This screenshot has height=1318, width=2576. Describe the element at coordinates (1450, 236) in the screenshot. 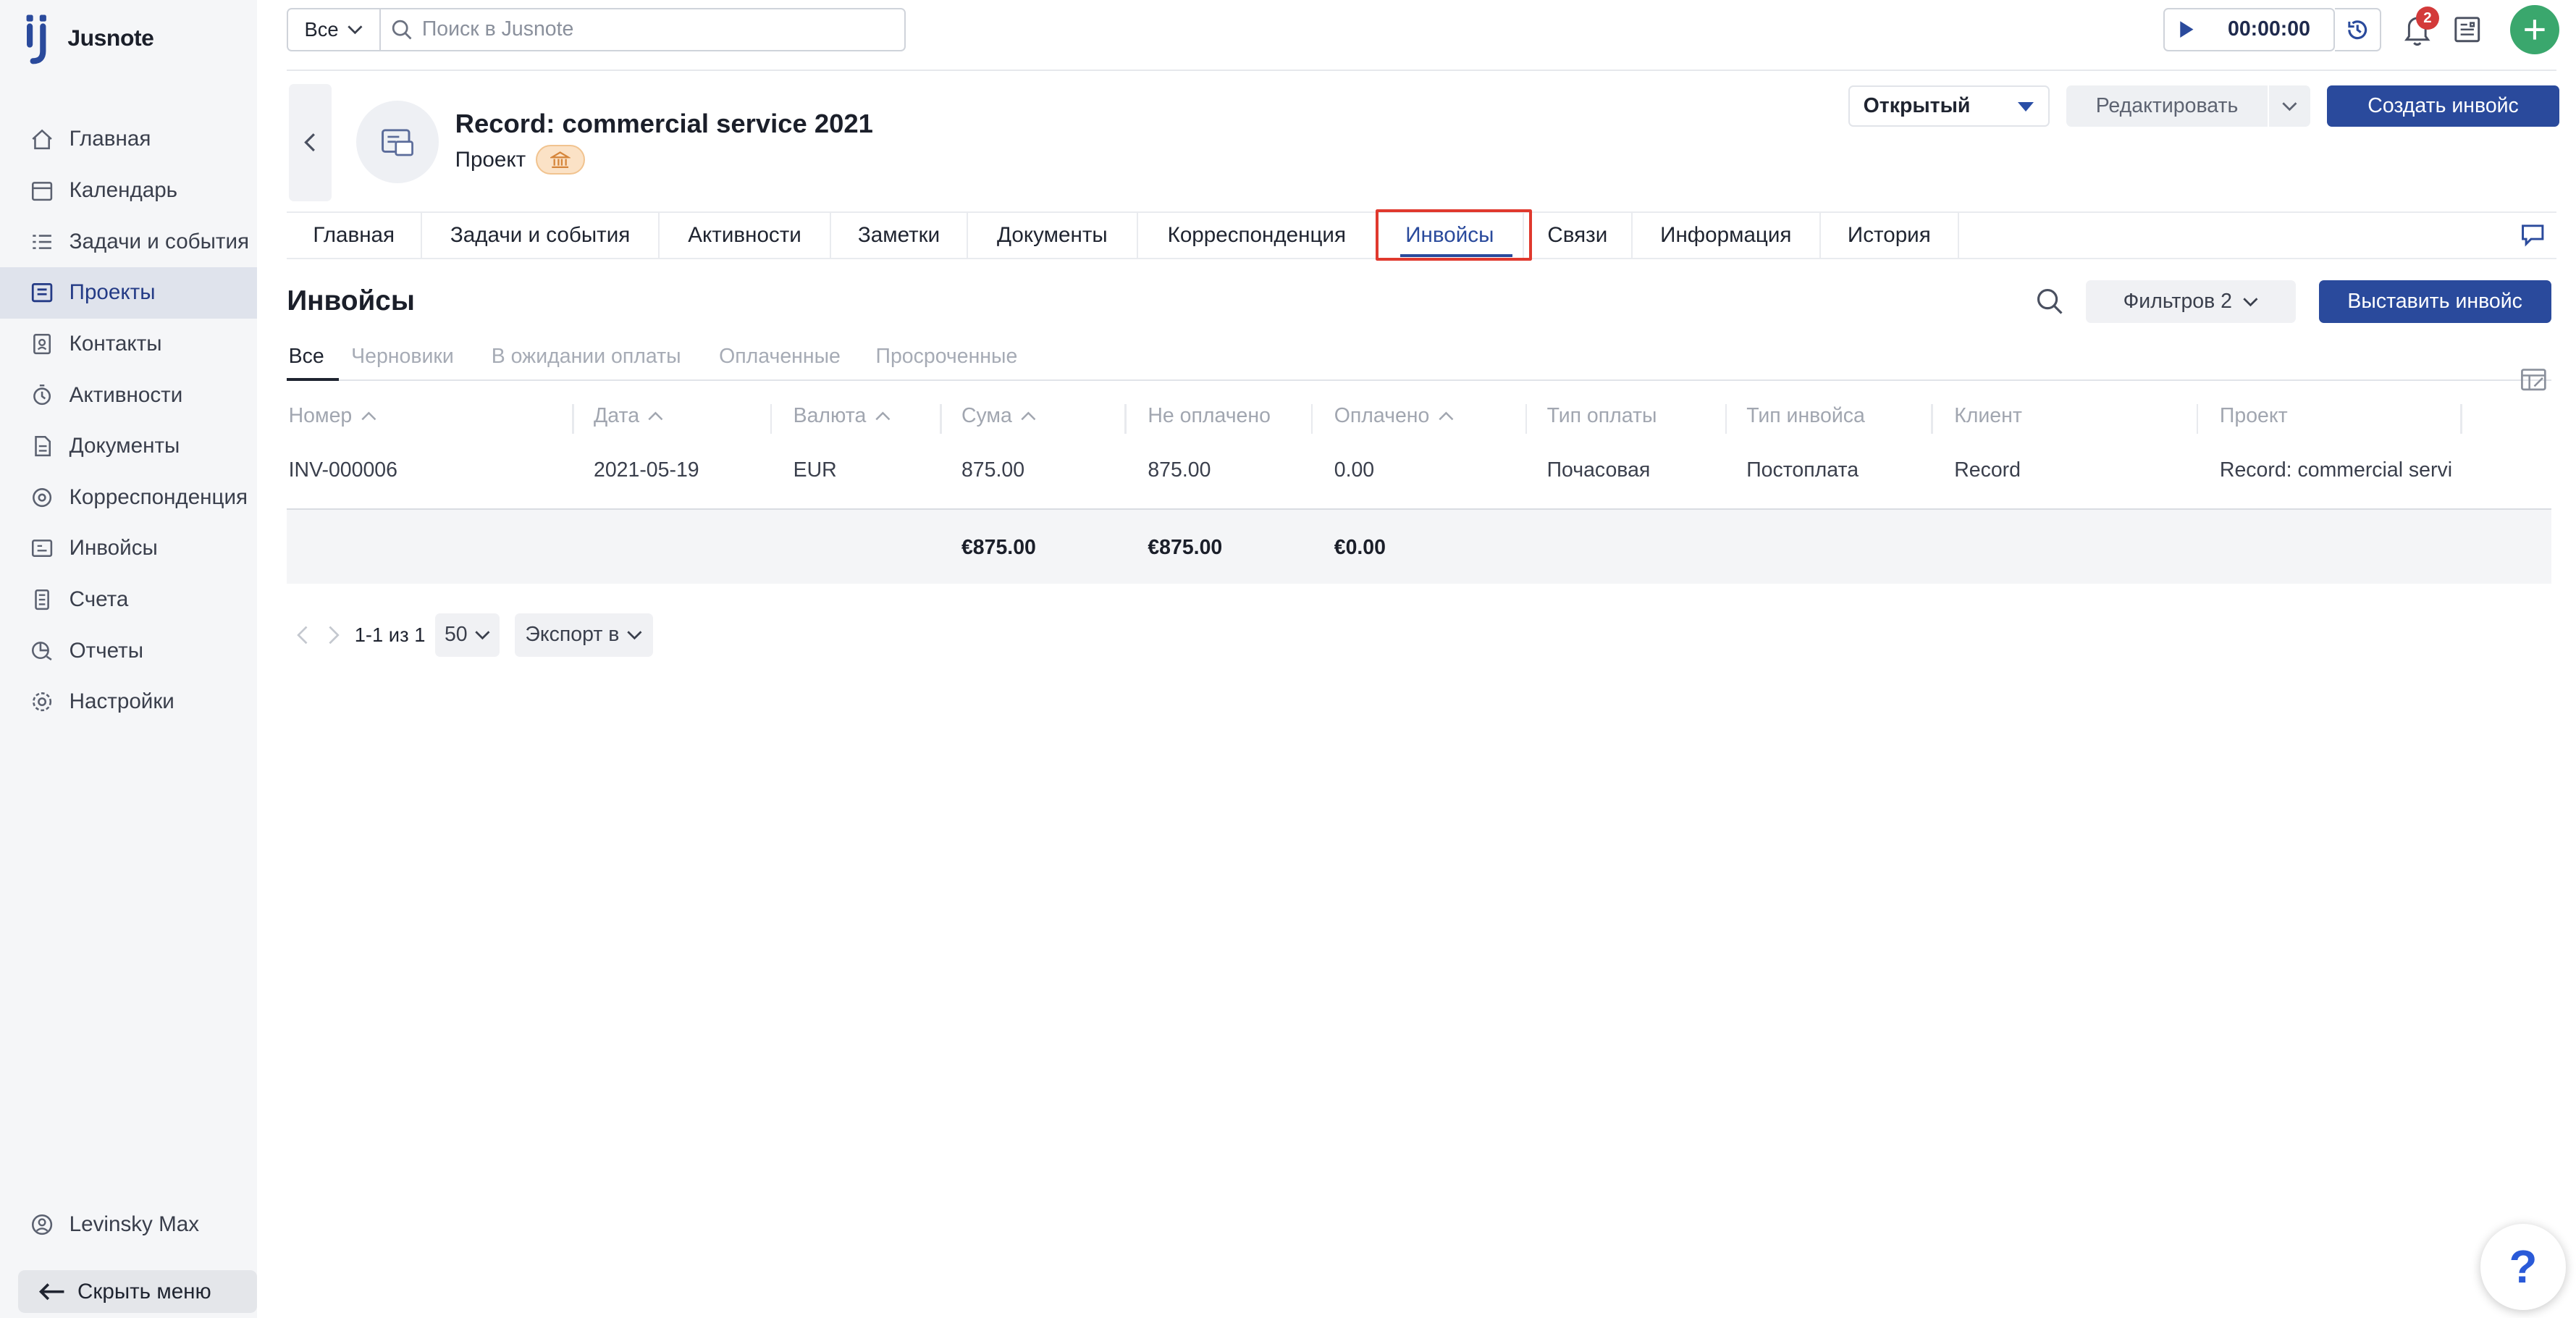

I see `tab-invoices: Инвойсы` at that location.